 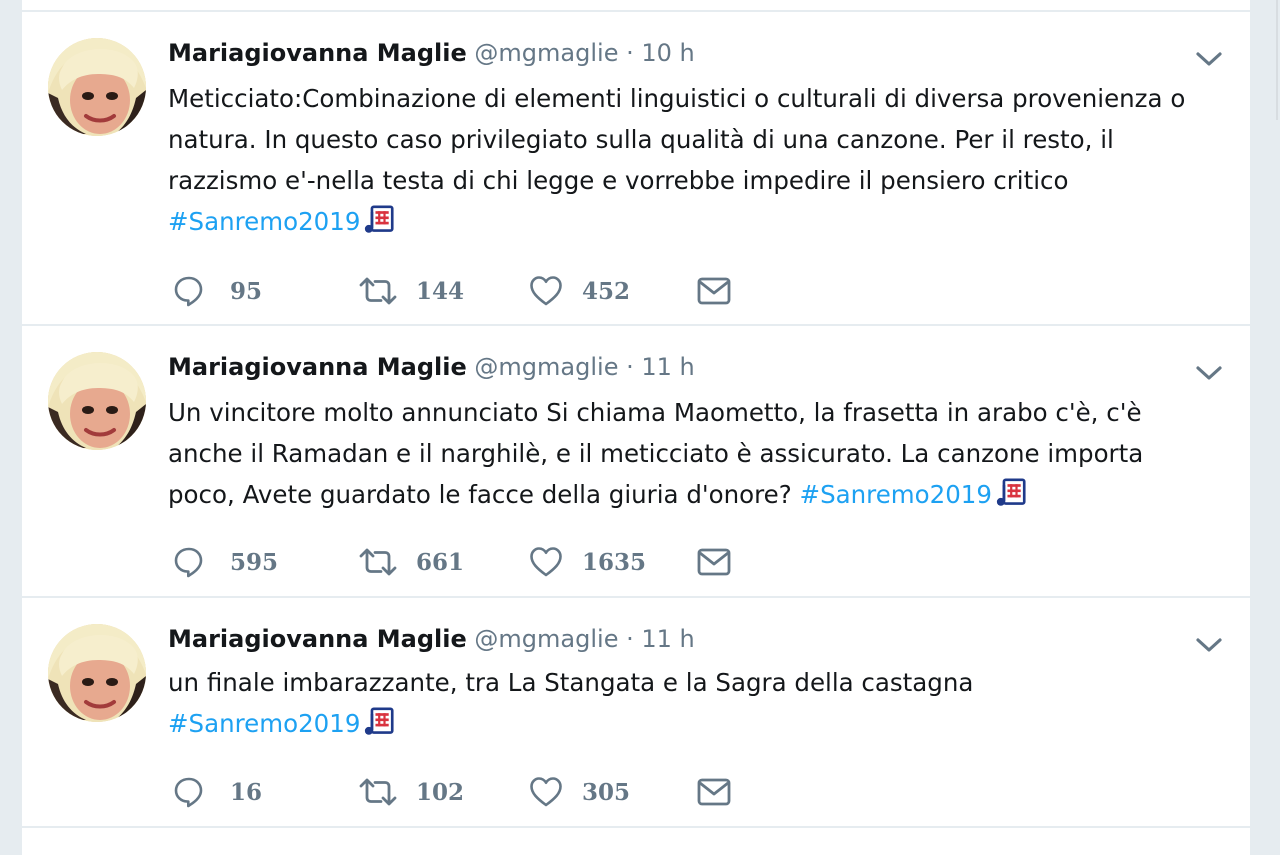 What do you see at coordinates (440, 562) in the screenshot?
I see `retweet-count: 661` at bounding box center [440, 562].